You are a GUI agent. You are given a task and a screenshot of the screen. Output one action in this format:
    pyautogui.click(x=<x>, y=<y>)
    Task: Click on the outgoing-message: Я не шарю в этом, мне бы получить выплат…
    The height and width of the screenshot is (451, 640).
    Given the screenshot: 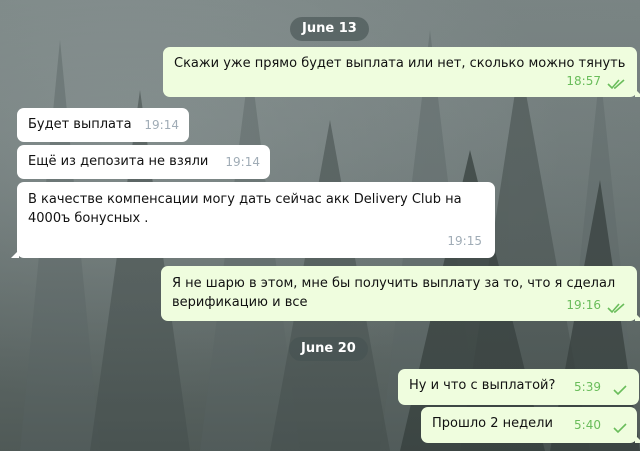 What is the action you would take?
    pyautogui.click(x=400, y=293)
    